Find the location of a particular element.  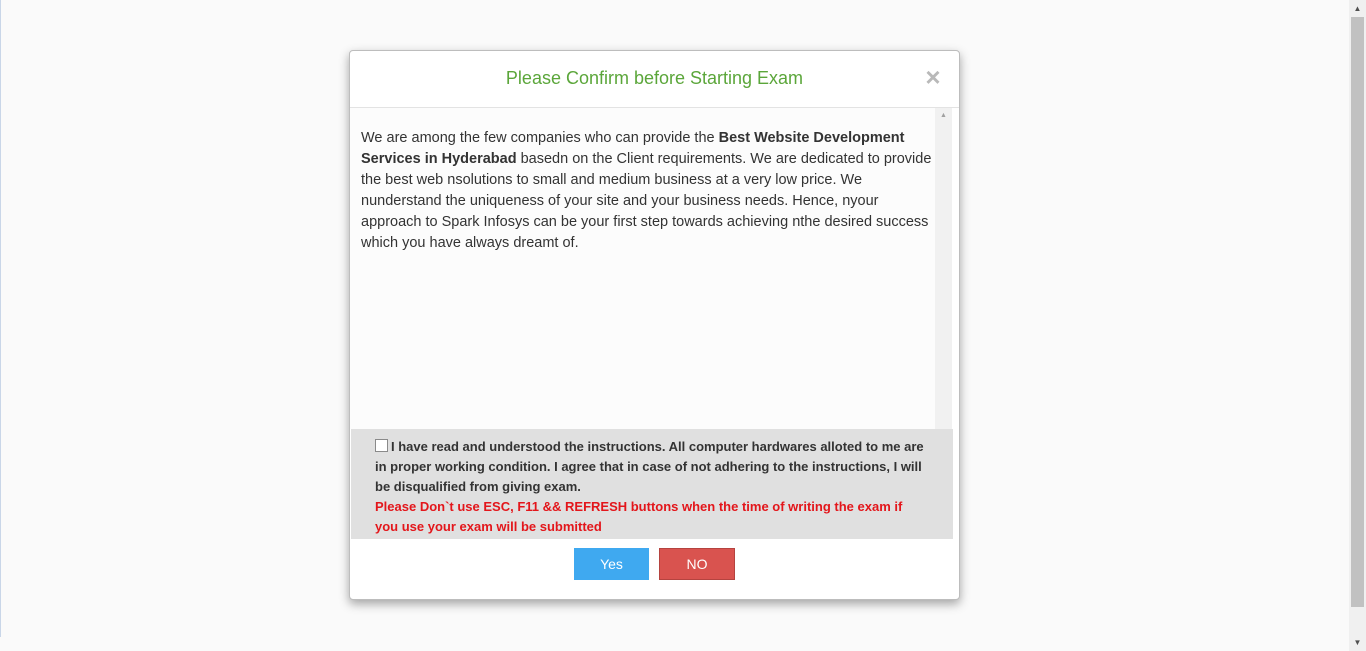

modal-title: Please Confirm before Starting Exam is located at coordinates (654, 78).